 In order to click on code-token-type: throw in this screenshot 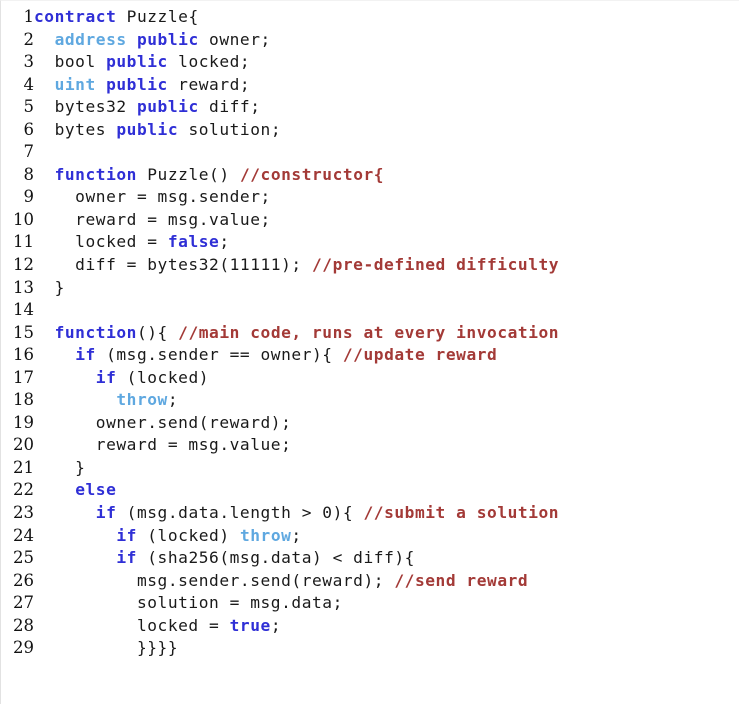, I will do `click(142, 400)`.